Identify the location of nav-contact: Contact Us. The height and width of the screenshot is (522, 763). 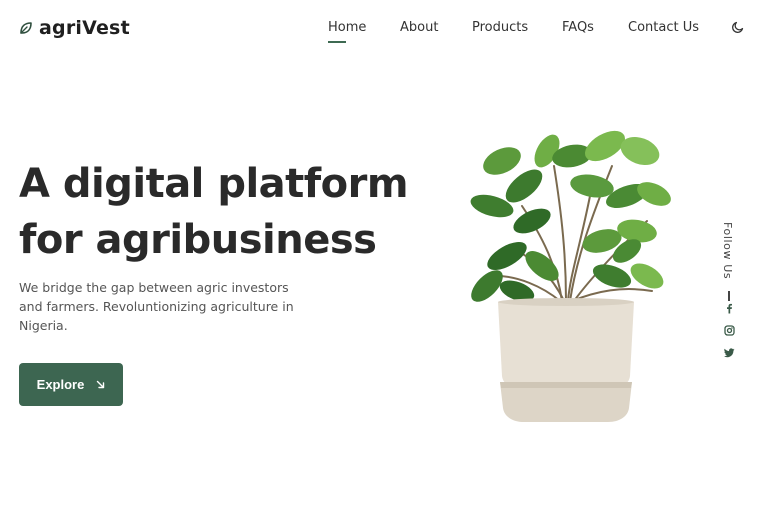
(663, 27).